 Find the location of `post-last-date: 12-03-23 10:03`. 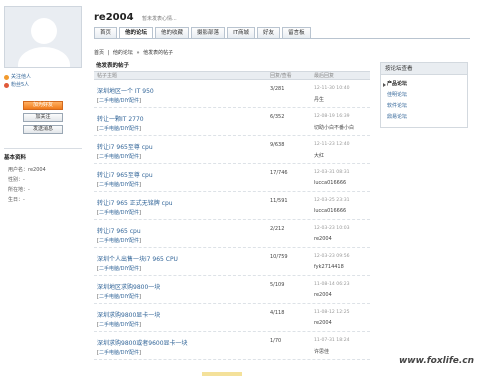

post-last-date: 12-03-23 10:03 is located at coordinates (332, 228).